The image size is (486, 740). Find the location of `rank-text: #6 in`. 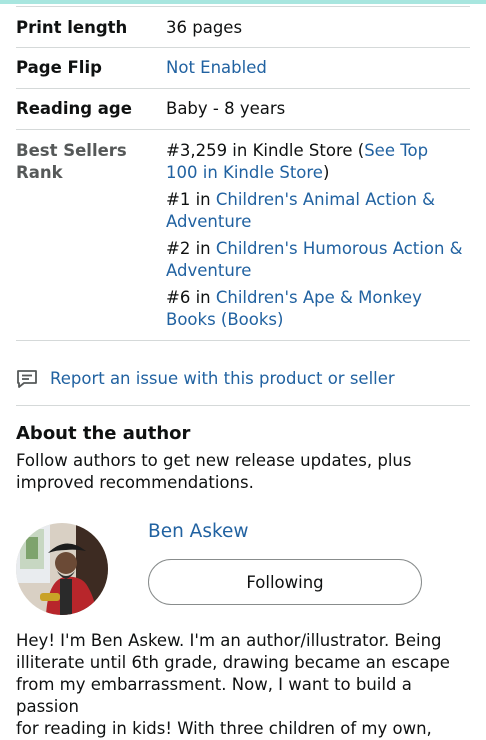

rank-text: #6 in is located at coordinates (191, 297).